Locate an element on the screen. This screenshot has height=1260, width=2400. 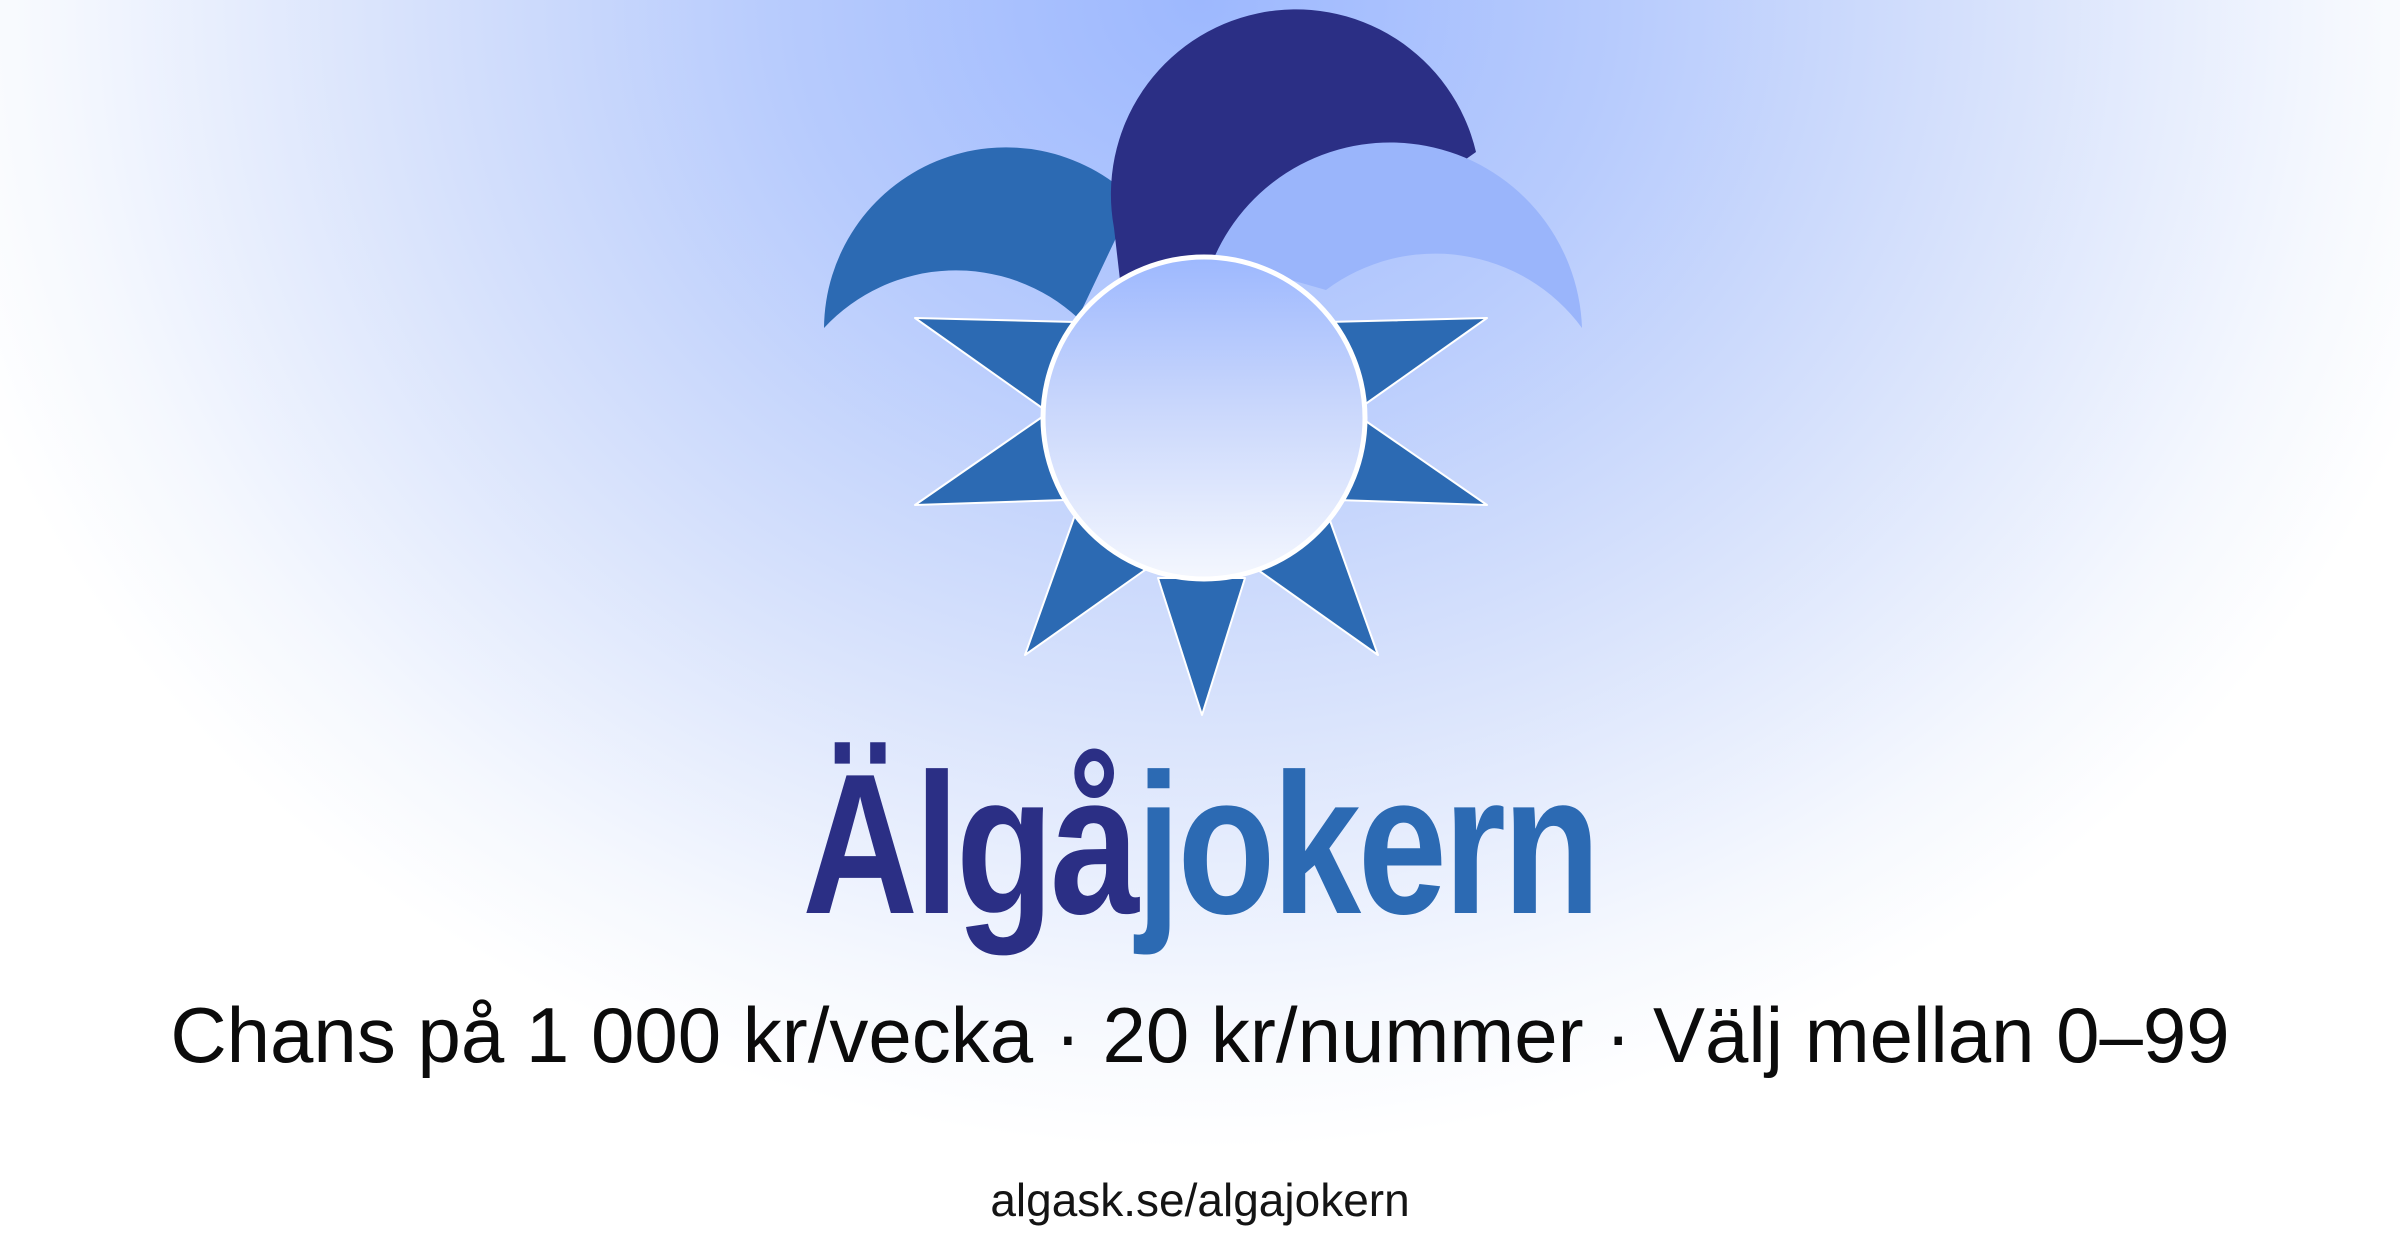
brand-name-part1: Älgå is located at coordinates (971, 844).